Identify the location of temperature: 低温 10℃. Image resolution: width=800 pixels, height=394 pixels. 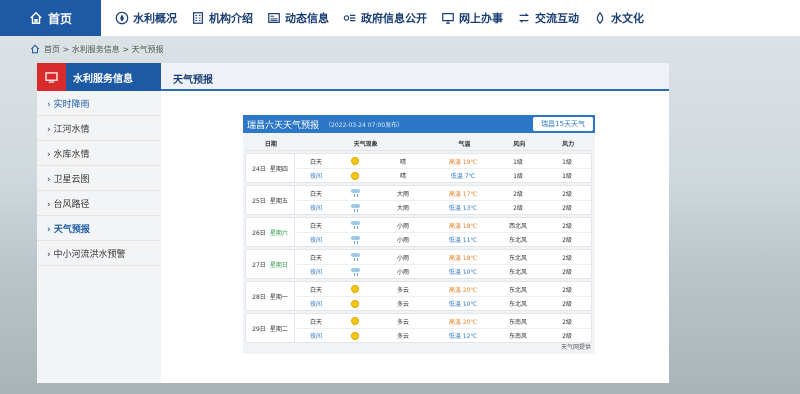
(463, 303).